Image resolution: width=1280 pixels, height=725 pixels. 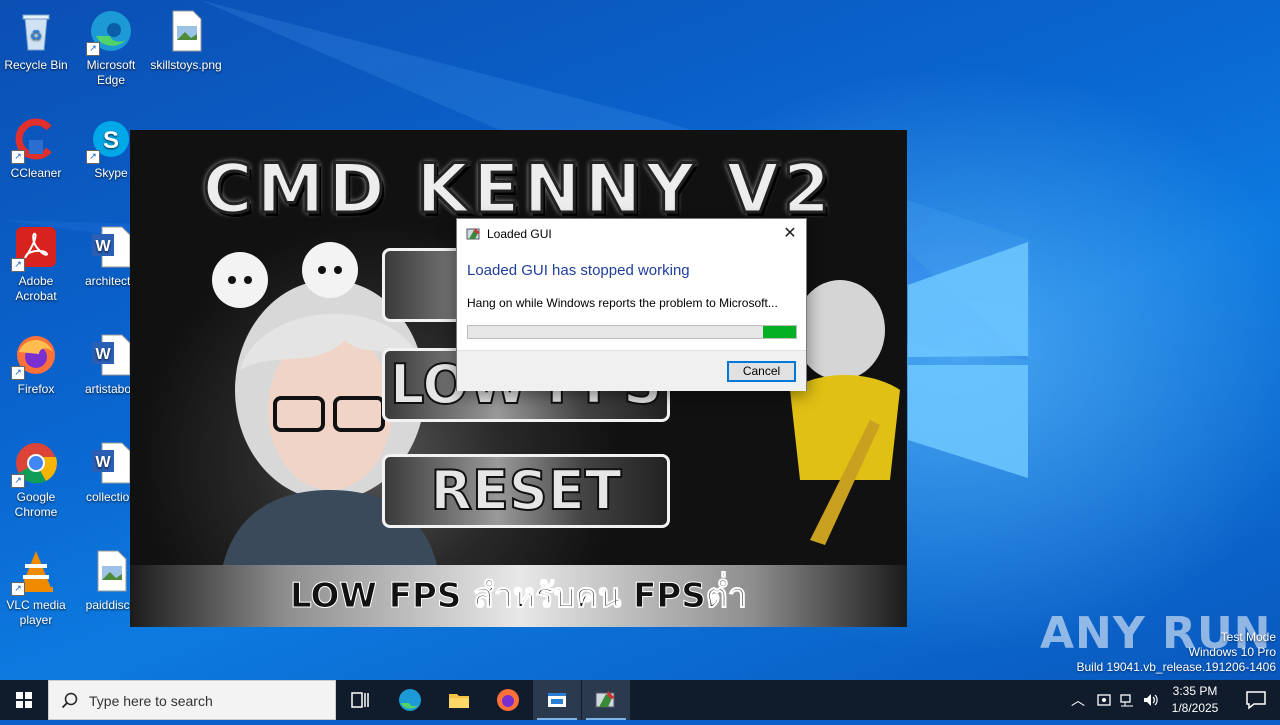 I want to click on taskbar: Type here to search ︿ 3:35 PM 1/8/2025, so click(x=640, y=700).